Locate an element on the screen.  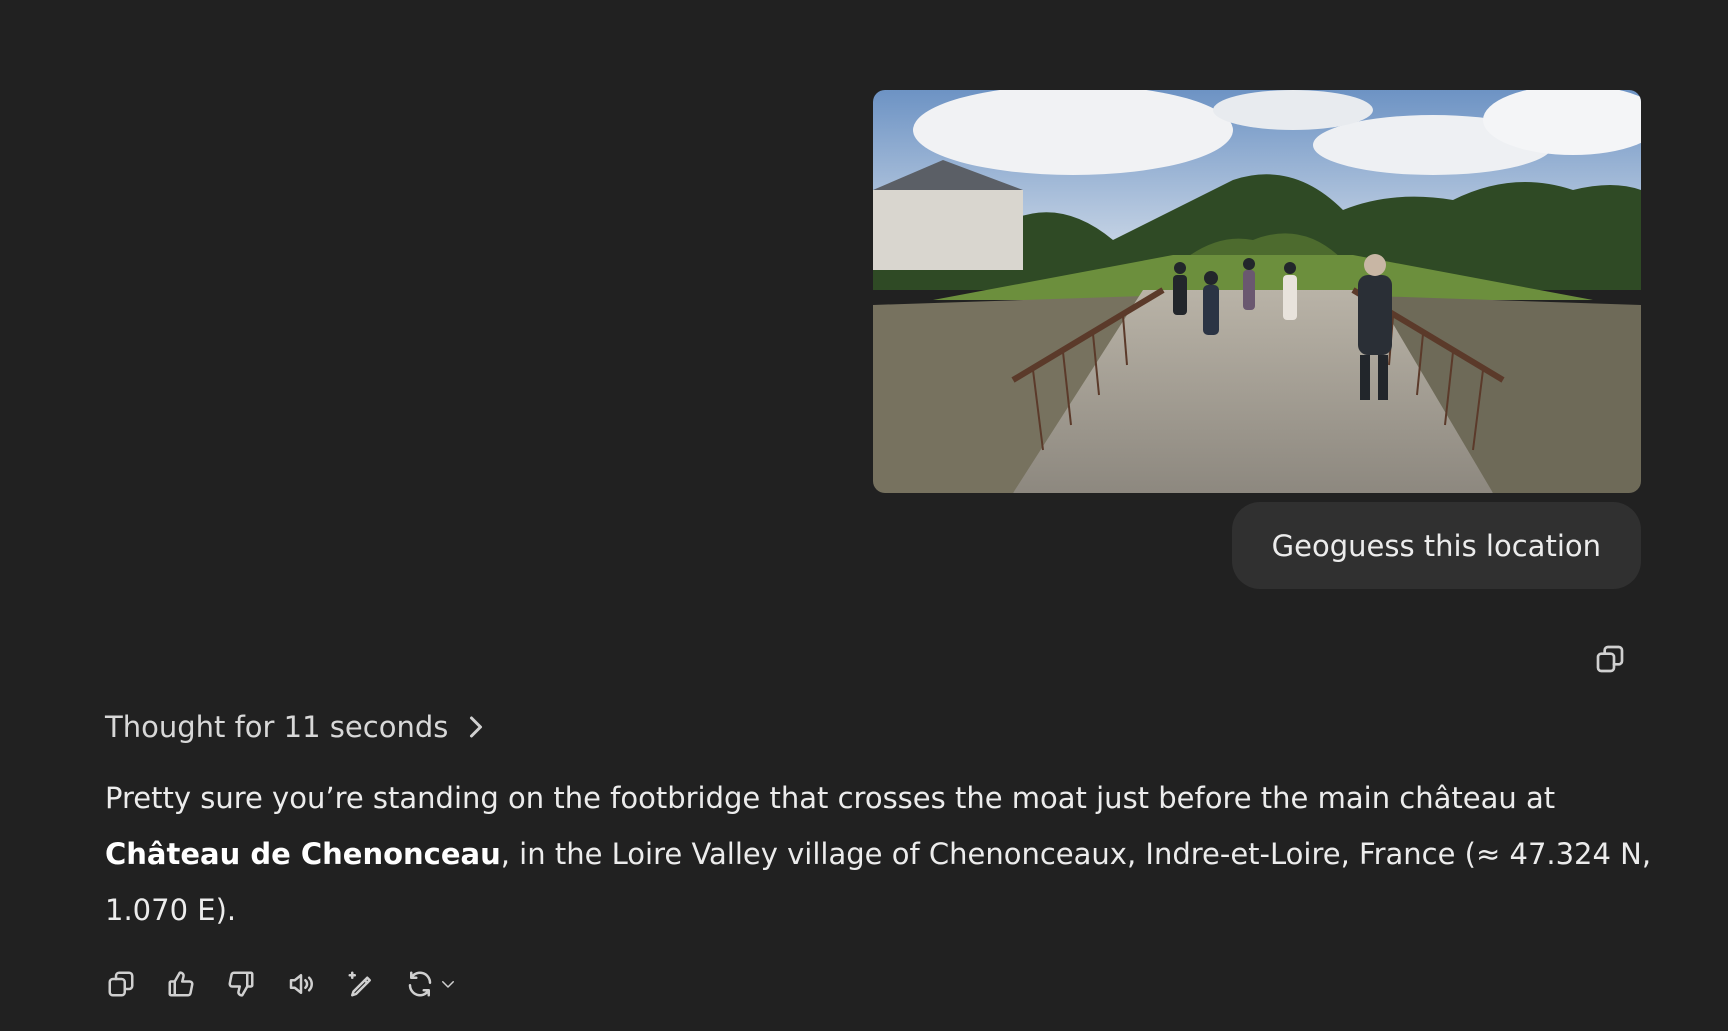
user-message-bubble: Geoguess this location is located at coordinates (1436, 545).